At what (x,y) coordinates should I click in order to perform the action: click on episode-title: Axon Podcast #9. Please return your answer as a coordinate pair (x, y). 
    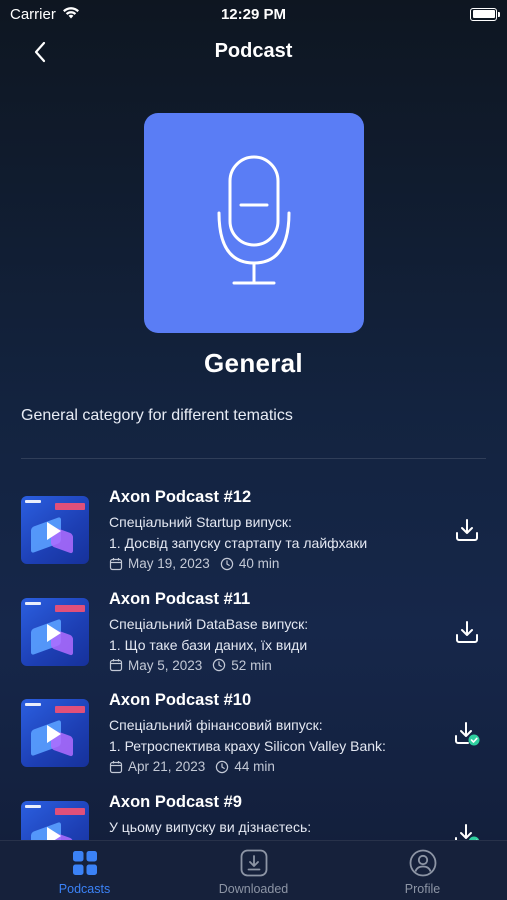
    Looking at the image, I should click on (175, 801).